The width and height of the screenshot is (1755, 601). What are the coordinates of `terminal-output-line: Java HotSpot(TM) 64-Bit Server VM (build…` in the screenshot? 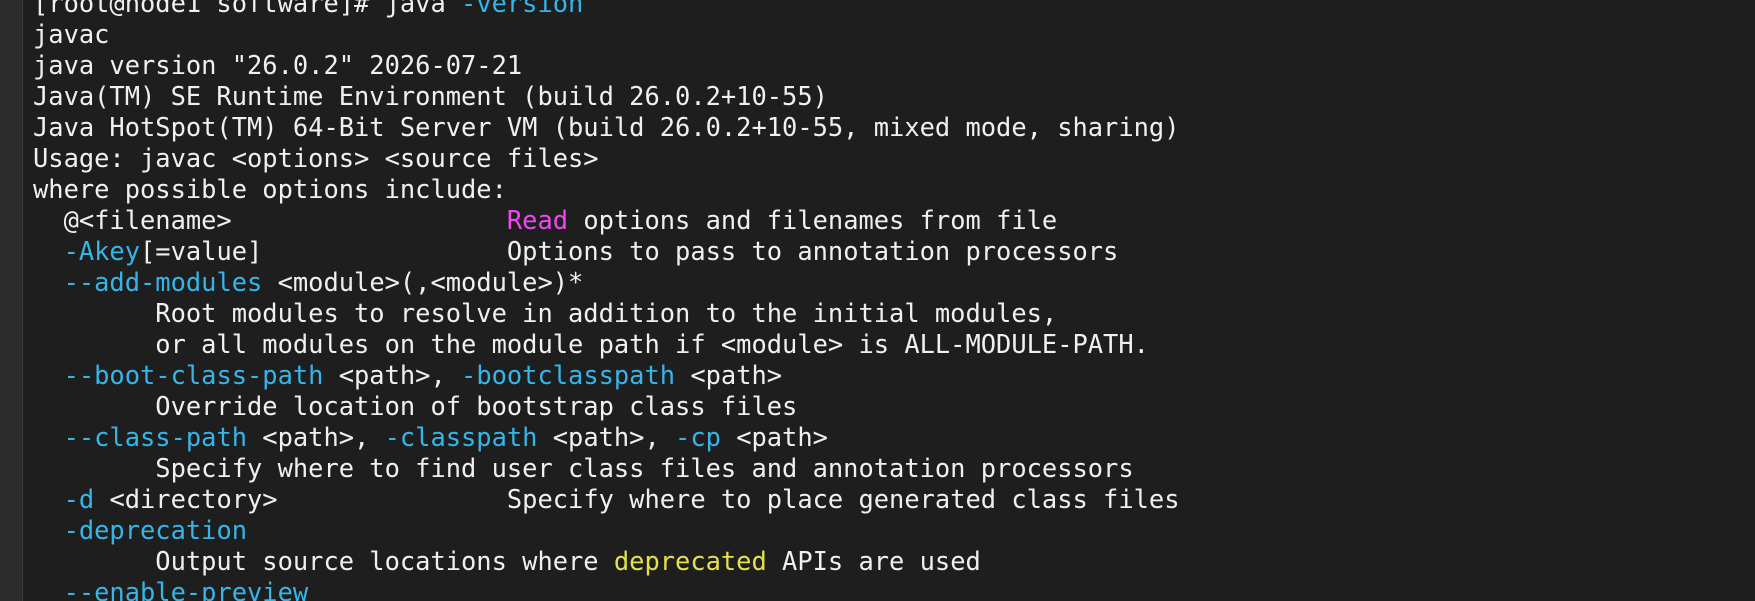 It's located at (894, 127).